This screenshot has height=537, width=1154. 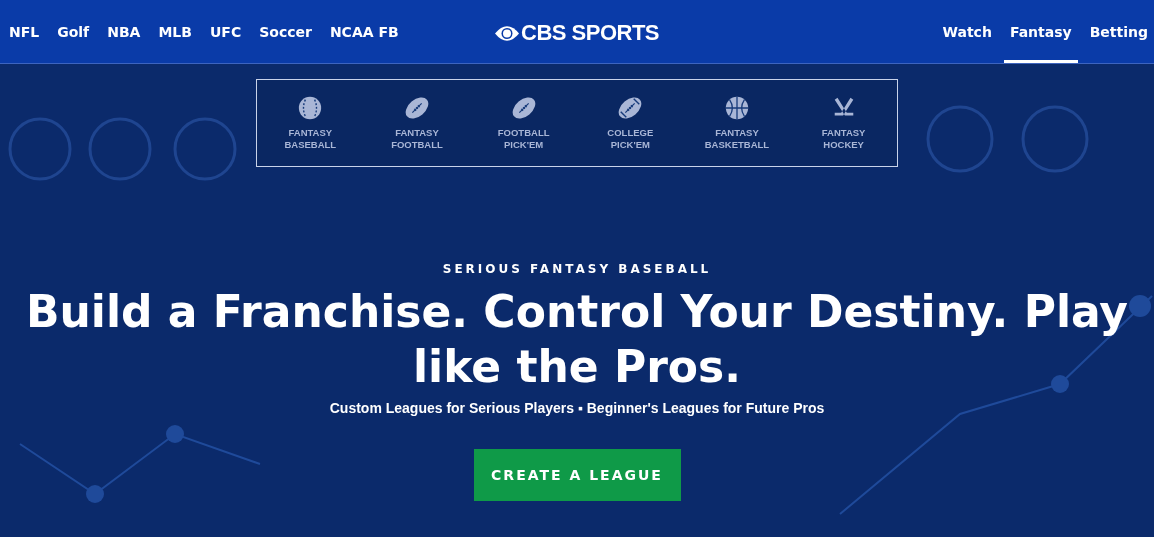 I want to click on product-link: FOOTBALL PICK'EM, so click(x=523, y=139).